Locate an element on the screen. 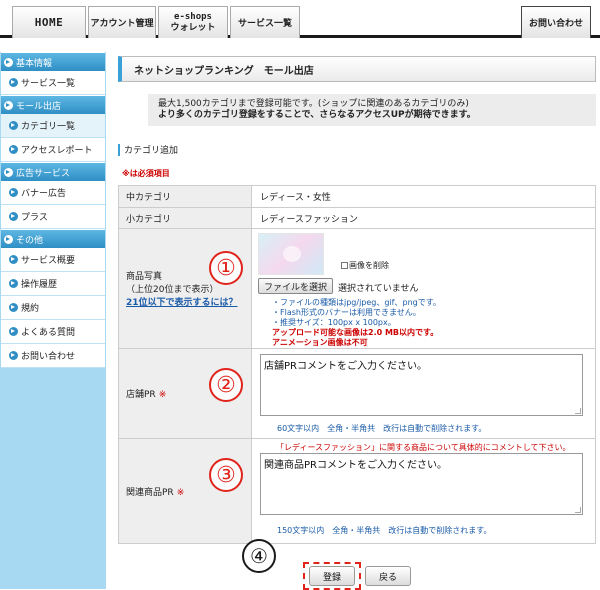 This screenshot has width=600, height=590. sidebar-item-label: 操作履歴 is located at coordinates (39, 285).